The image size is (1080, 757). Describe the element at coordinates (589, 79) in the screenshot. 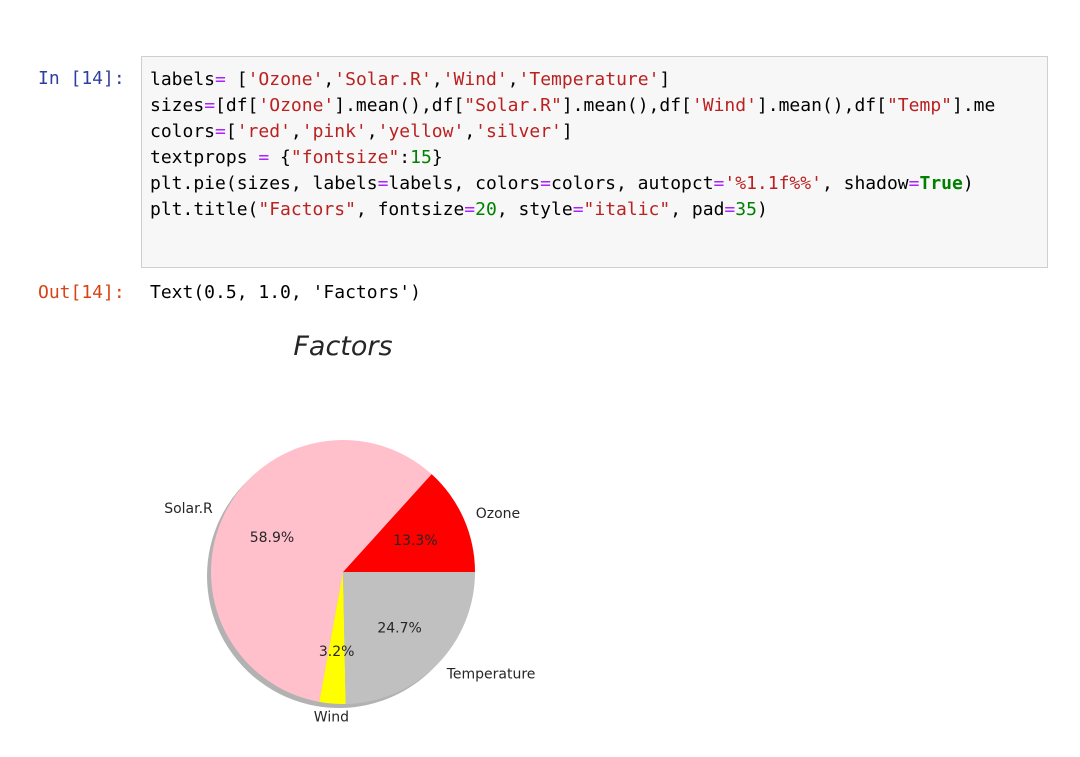

I see `code-token: 'Temperature'` at that location.